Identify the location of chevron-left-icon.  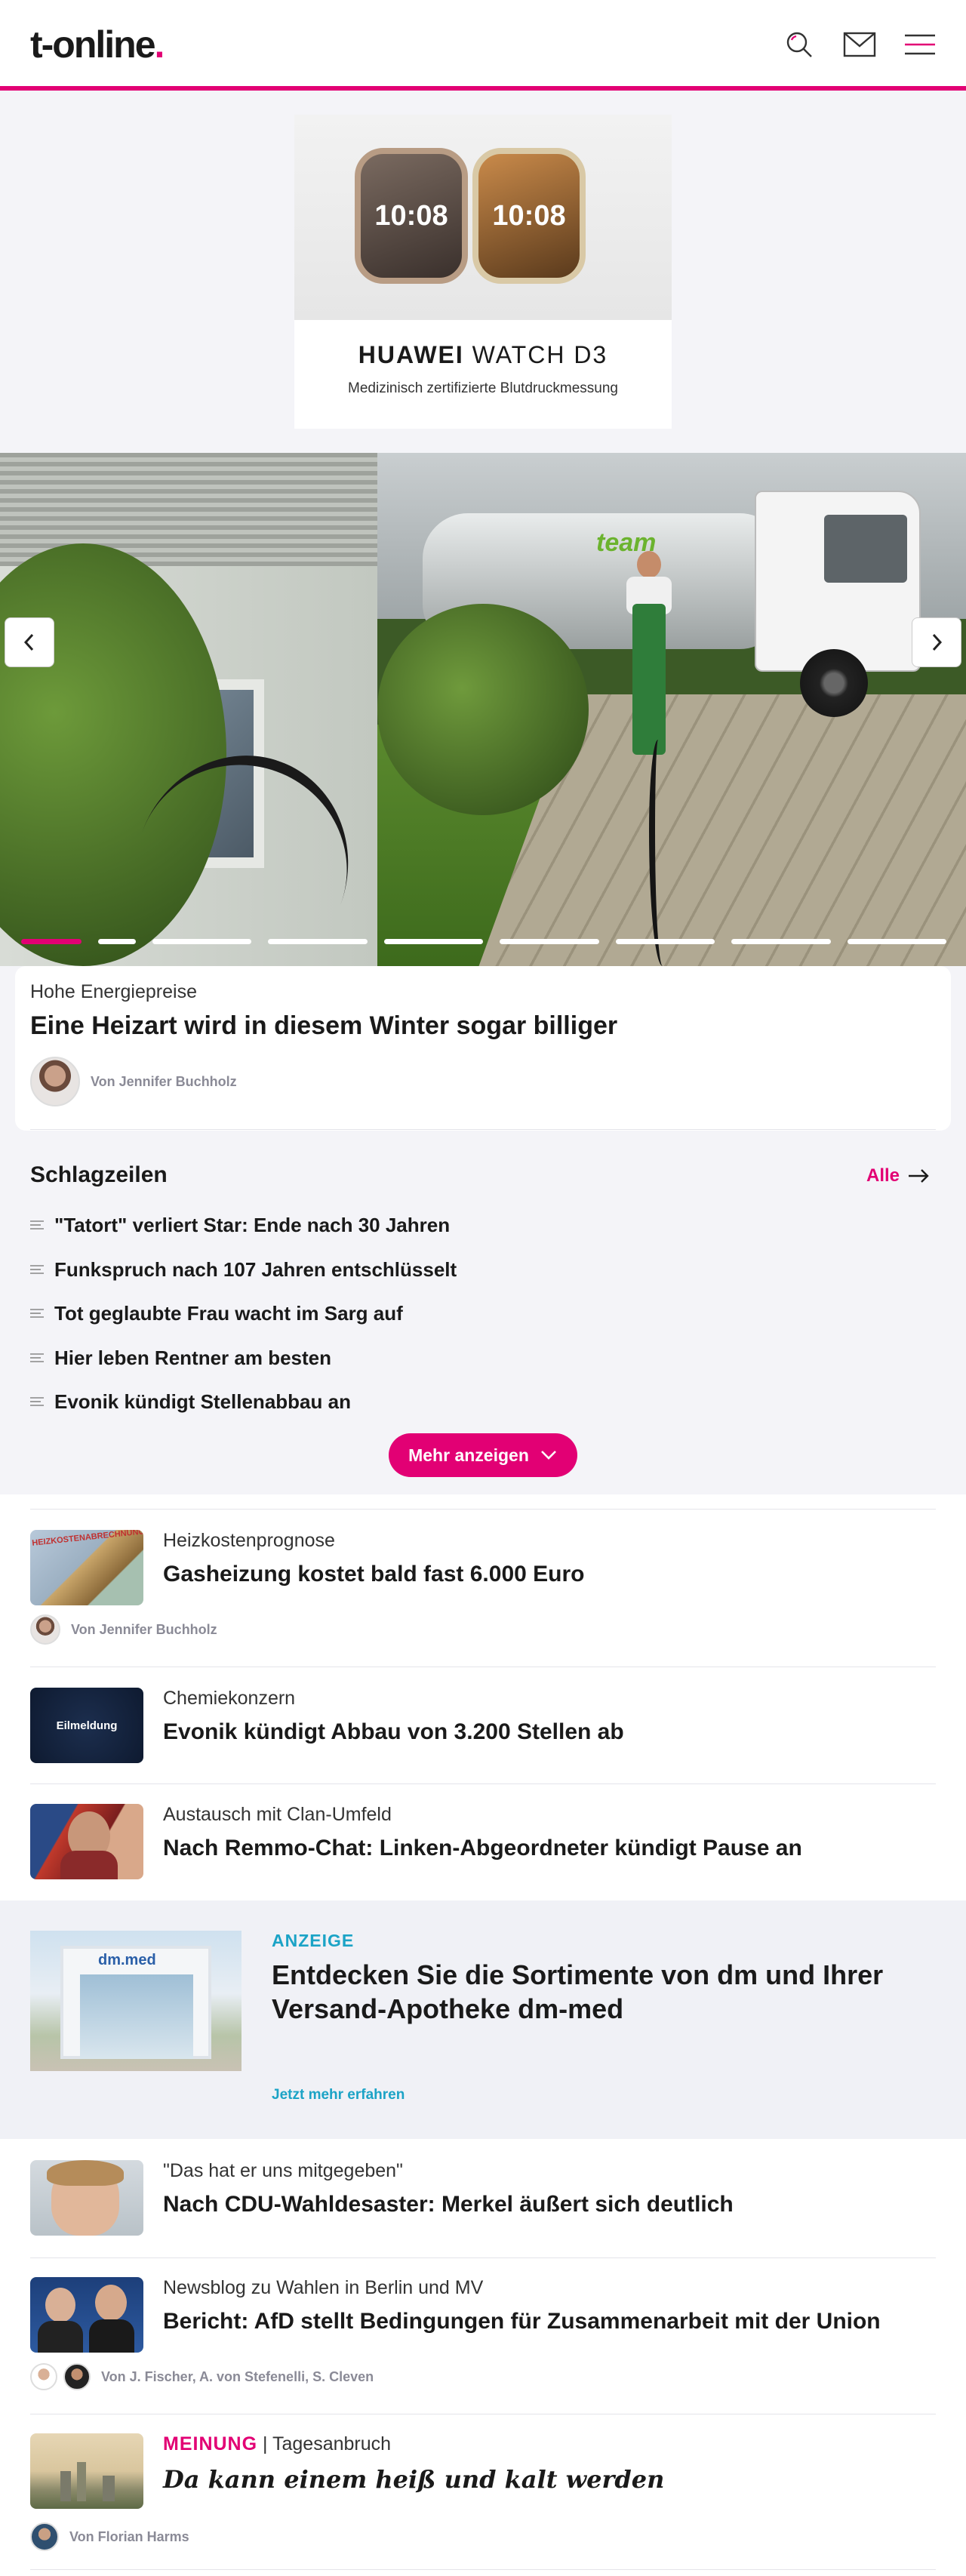
(28, 642).